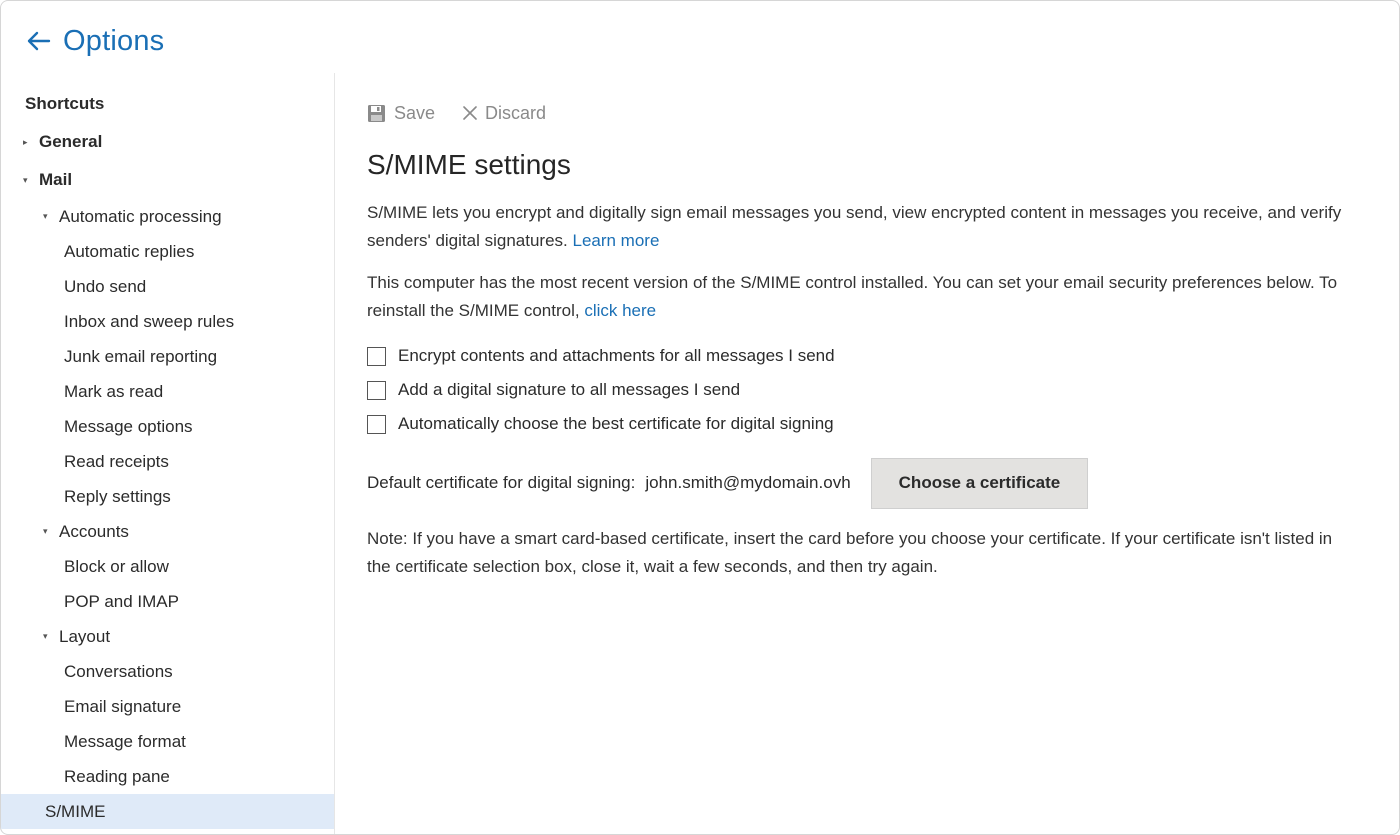 The height and width of the screenshot is (835, 1400). I want to click on back-arrow-icon, so click(39, 41).